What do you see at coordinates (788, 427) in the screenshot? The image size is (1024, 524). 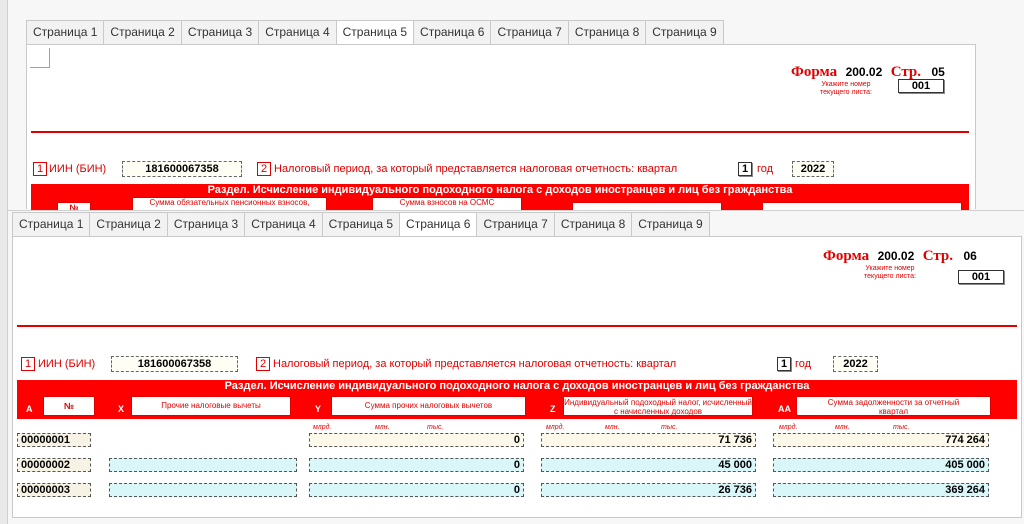 I see `units-aa-bln: млрд.` at bounding box center [788, 427].